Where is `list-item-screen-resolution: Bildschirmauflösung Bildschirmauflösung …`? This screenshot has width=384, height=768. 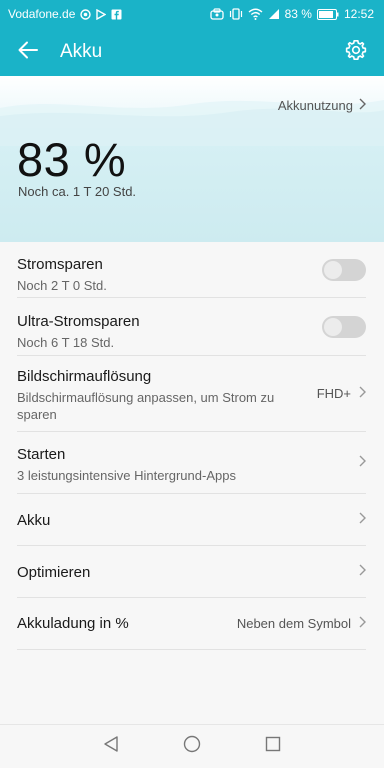
list-item-screen-resolution: Bildschirmauflösung Bildschirmauflösung … is located at coordinates (191, 394).